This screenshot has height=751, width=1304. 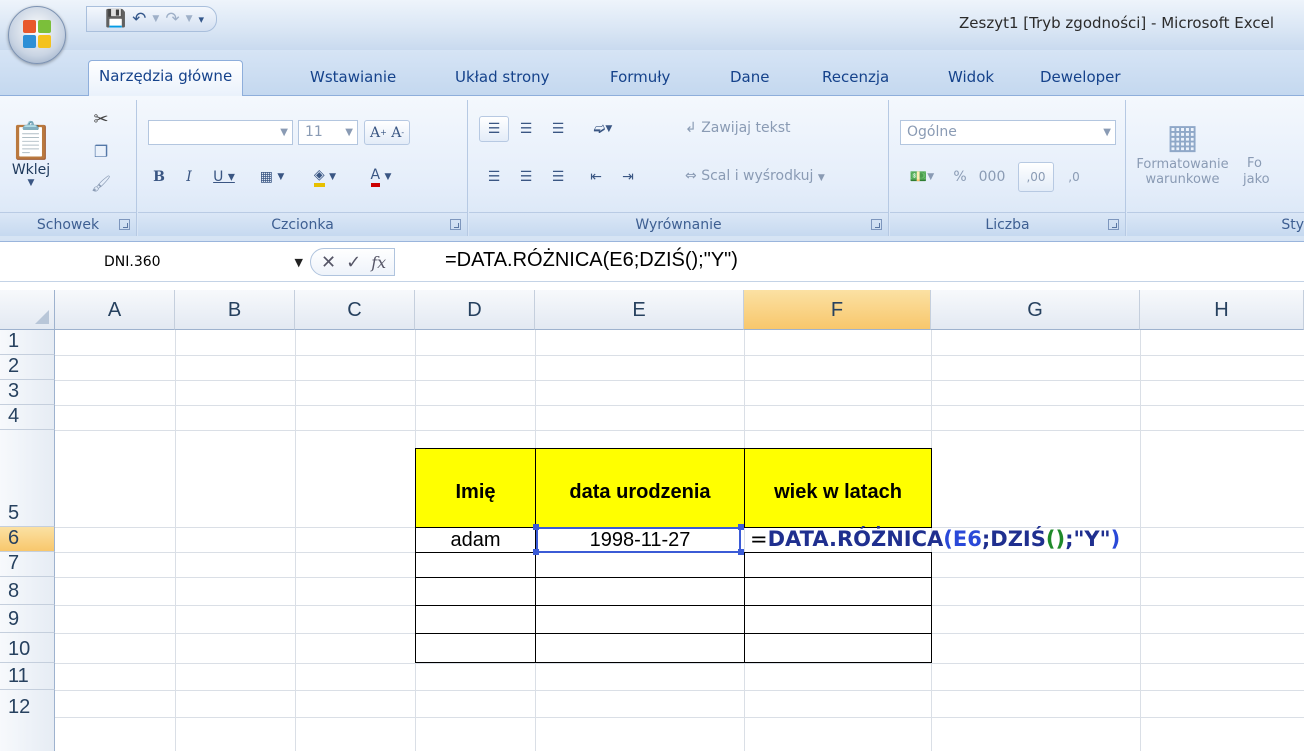 What do you see at coordinates (640, 488) in the screenshot?
I see `cell-e5: data urodzenia` at bounding box center [640, 488].